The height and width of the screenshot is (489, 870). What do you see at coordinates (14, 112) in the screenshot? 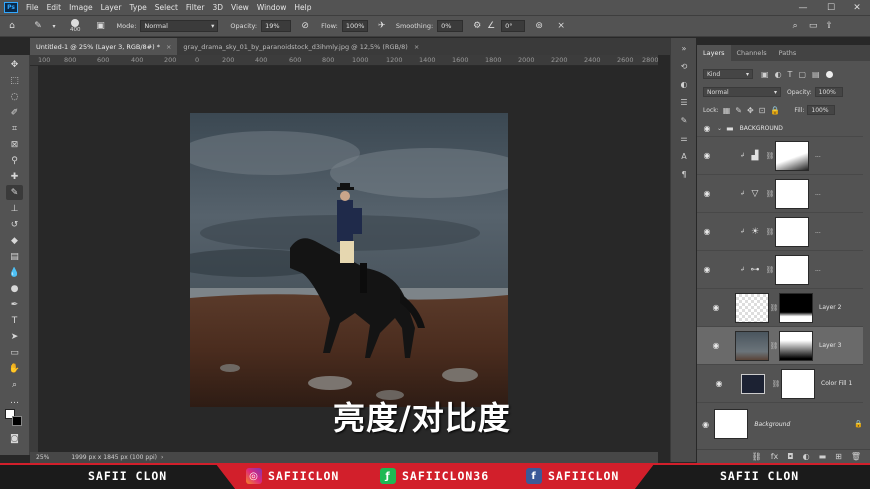
I see `quick-select-tool-icon: ✐` at bounding box center [14, 112].